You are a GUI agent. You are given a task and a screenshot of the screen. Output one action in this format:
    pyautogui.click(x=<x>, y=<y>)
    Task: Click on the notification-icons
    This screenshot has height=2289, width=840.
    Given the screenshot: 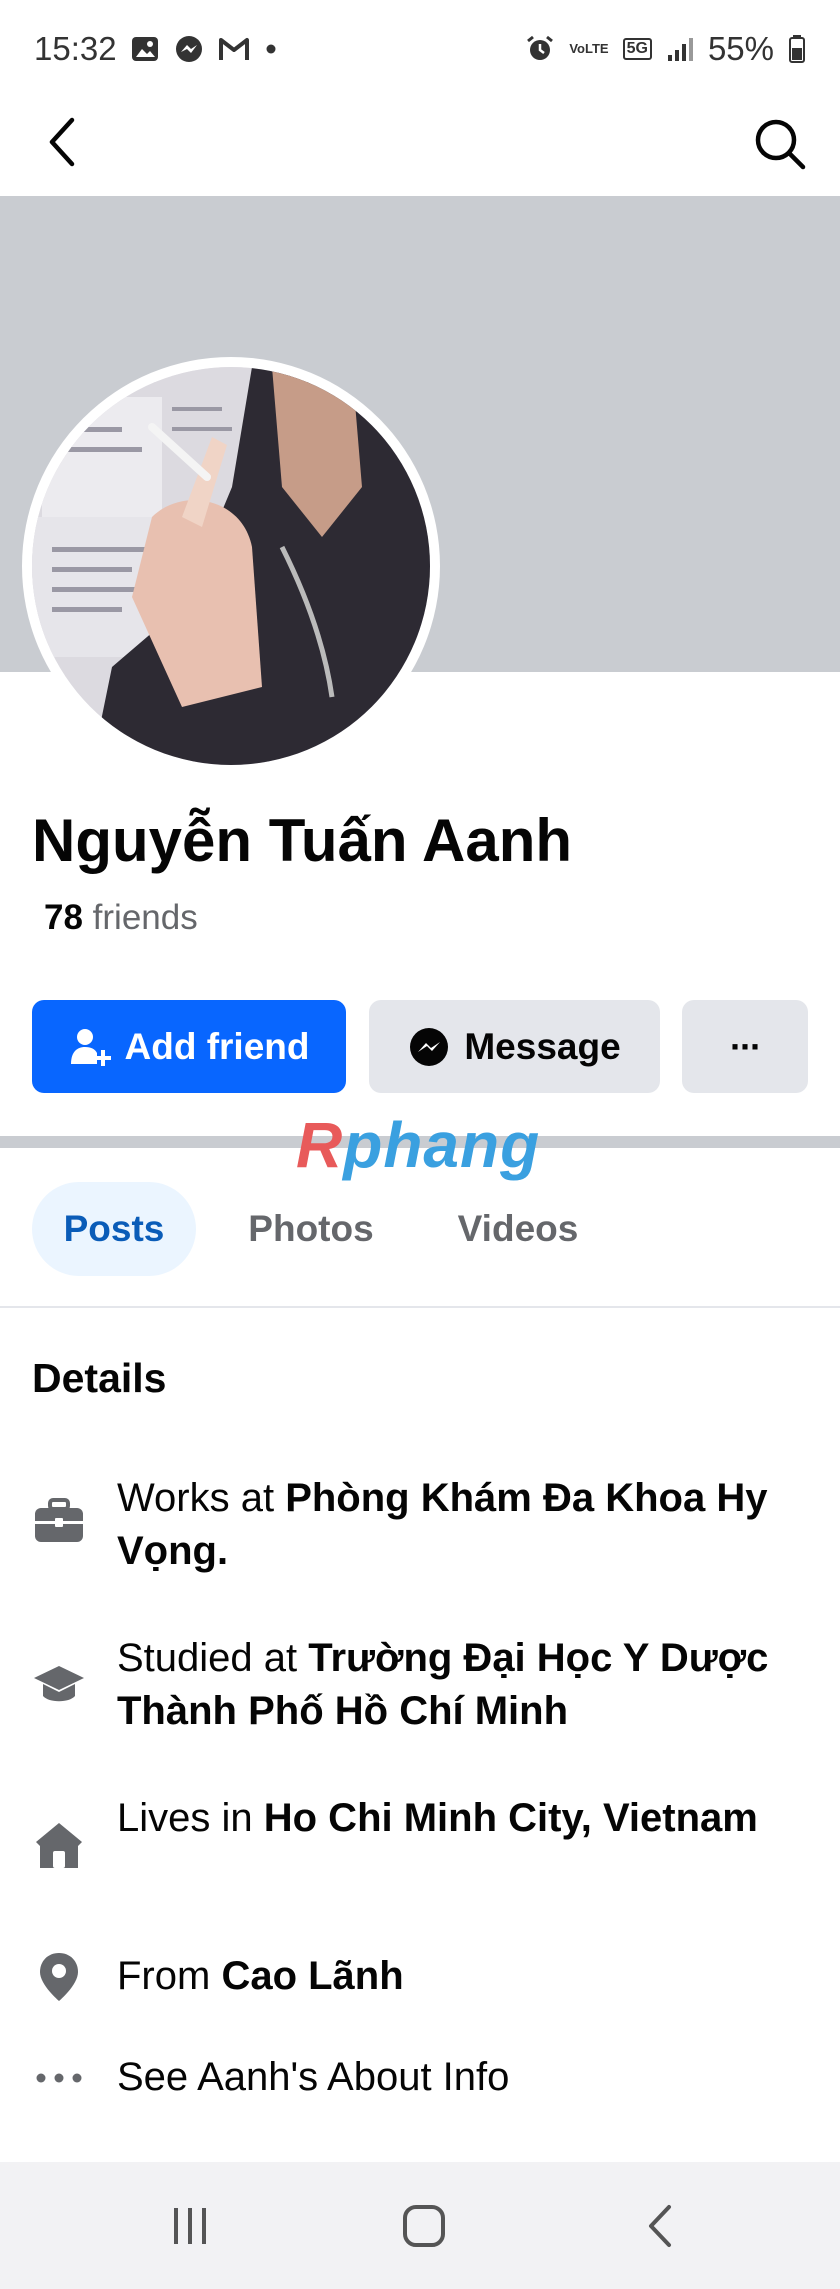 What is the action you would take?
    pyautogui.click(x=204, y=49)
    